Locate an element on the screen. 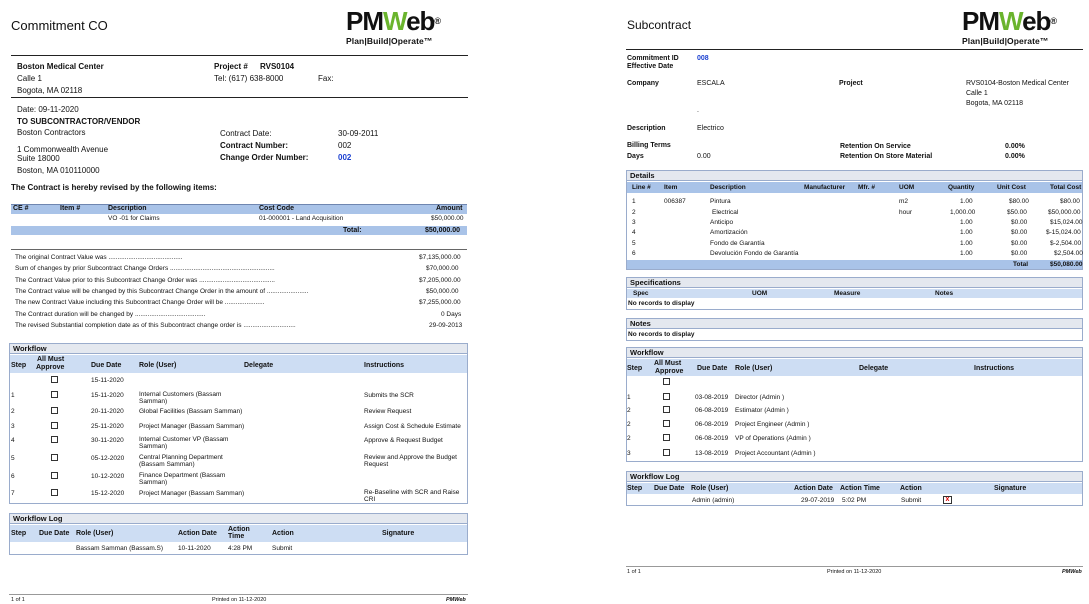 This screenshot has height=604, width=1089. project-tel: Tel: (617) 638-8000 is located at coordinates (249, 78).